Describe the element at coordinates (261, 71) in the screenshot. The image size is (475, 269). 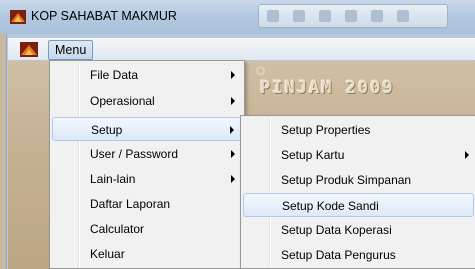
I see `background-mark: O` at that location.